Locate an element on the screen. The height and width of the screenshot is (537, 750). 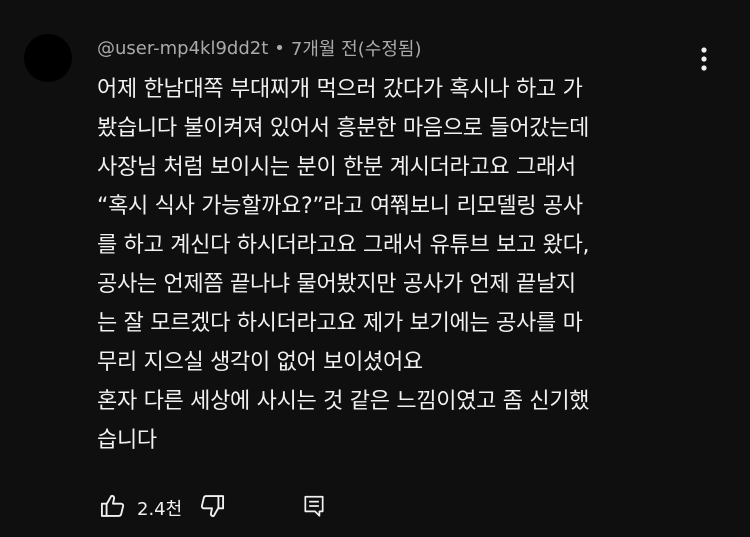
author-name: @user-mp4kl9dd2t is located at coordinates (182, 48).